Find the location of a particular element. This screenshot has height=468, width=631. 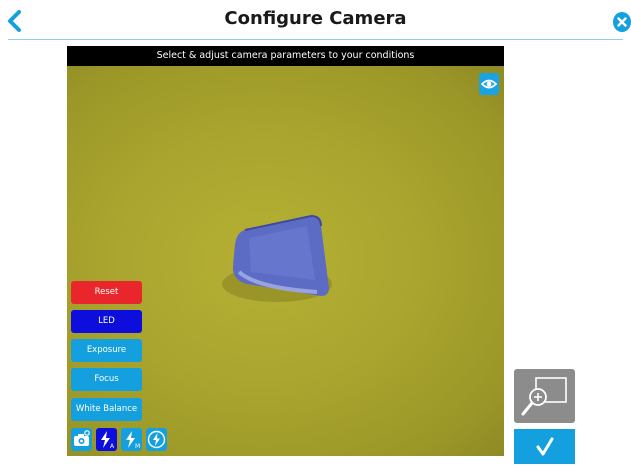

zoom-in-icon is located at coordinates (544, 396).